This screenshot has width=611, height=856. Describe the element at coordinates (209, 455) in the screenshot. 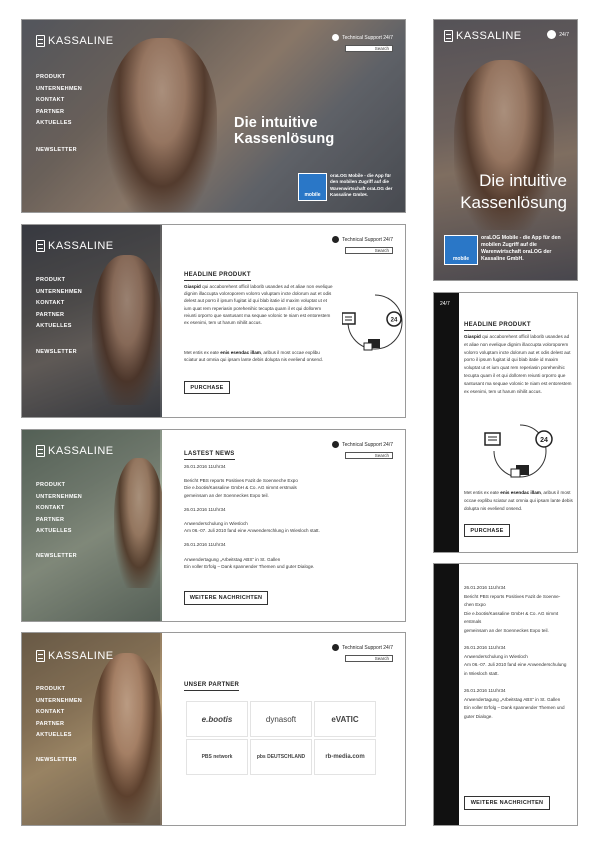

I see `news-heading: LASTEST NEWS` at that location.